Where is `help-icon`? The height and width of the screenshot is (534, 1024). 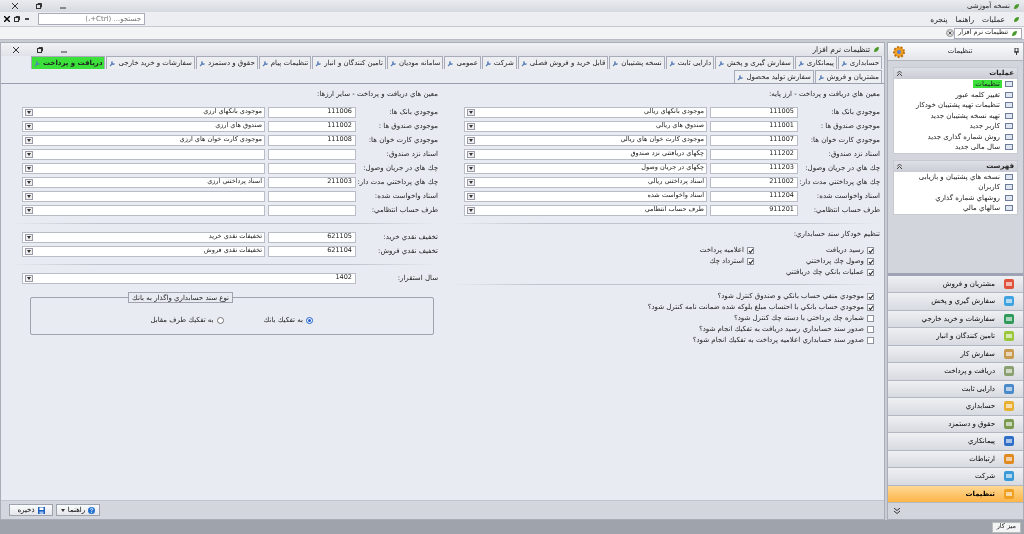
help-icon is located at coordinates (92, 510).